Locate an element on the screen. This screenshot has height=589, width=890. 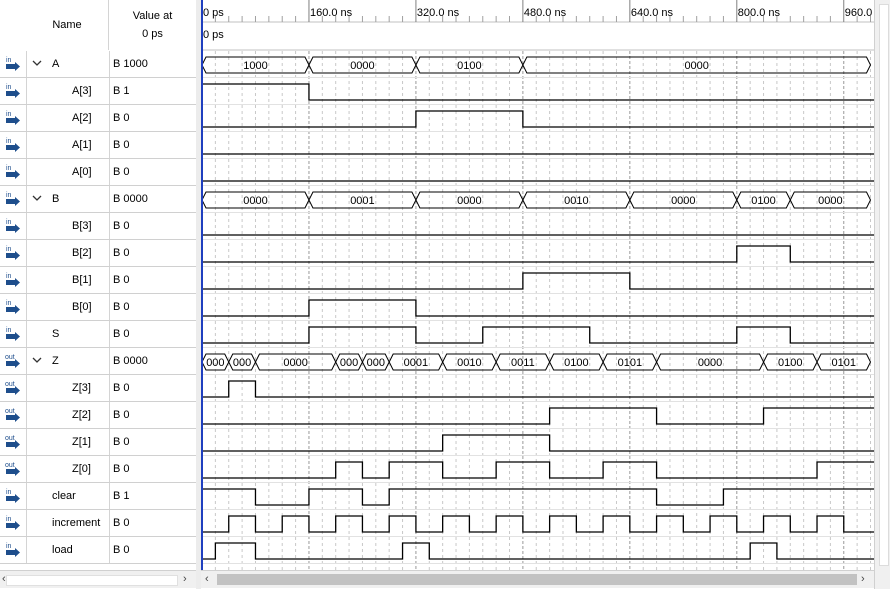
name-panel-scrollbar: ‹ › is located at coordinates (98, 579).